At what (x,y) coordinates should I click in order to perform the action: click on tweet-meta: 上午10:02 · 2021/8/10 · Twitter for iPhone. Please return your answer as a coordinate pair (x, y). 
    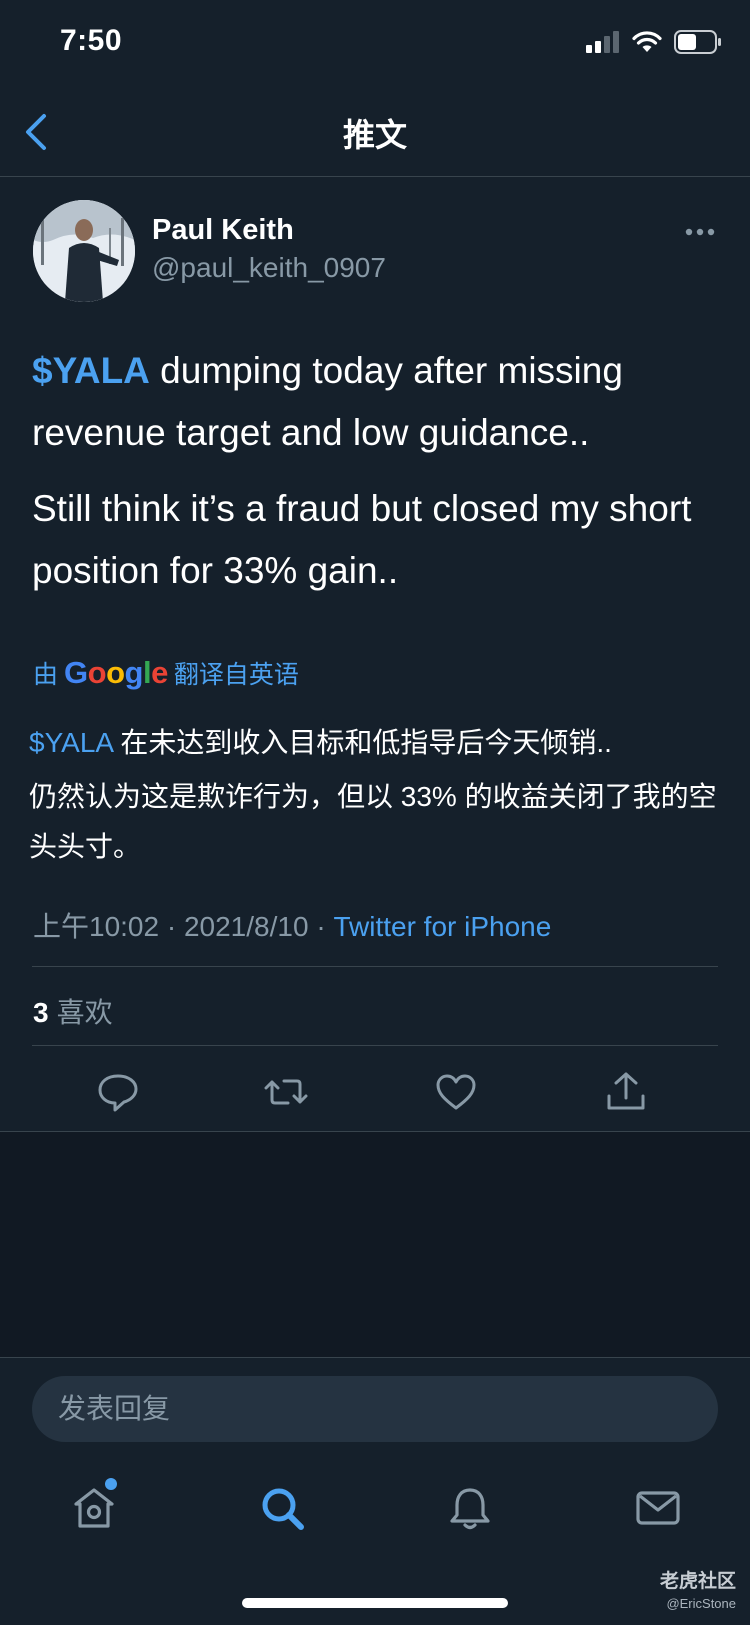
    Looking at the image, I should click on (292, 925).